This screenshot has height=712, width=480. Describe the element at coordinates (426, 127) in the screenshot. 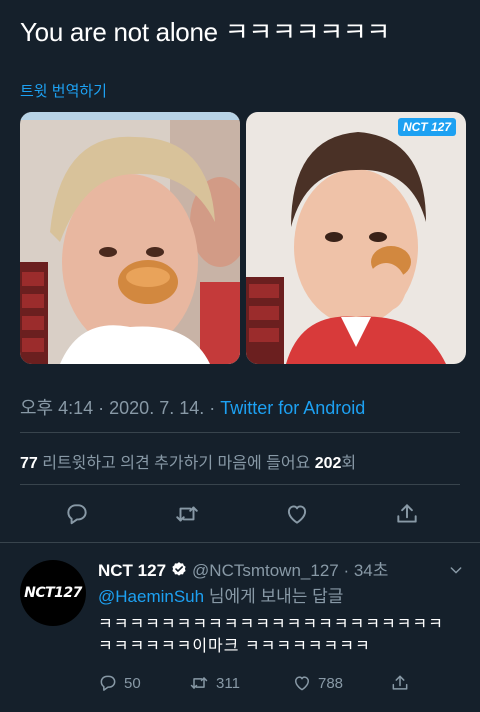

I see `photo-watermark: NCT 127` at that location.